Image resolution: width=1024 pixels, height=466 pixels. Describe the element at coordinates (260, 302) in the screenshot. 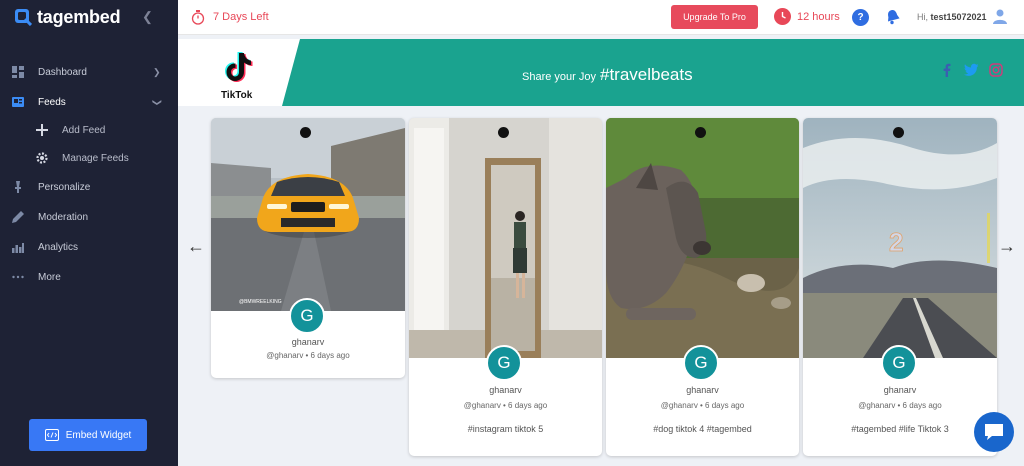

I see `svg-text: @BMWREELKING` at that location.